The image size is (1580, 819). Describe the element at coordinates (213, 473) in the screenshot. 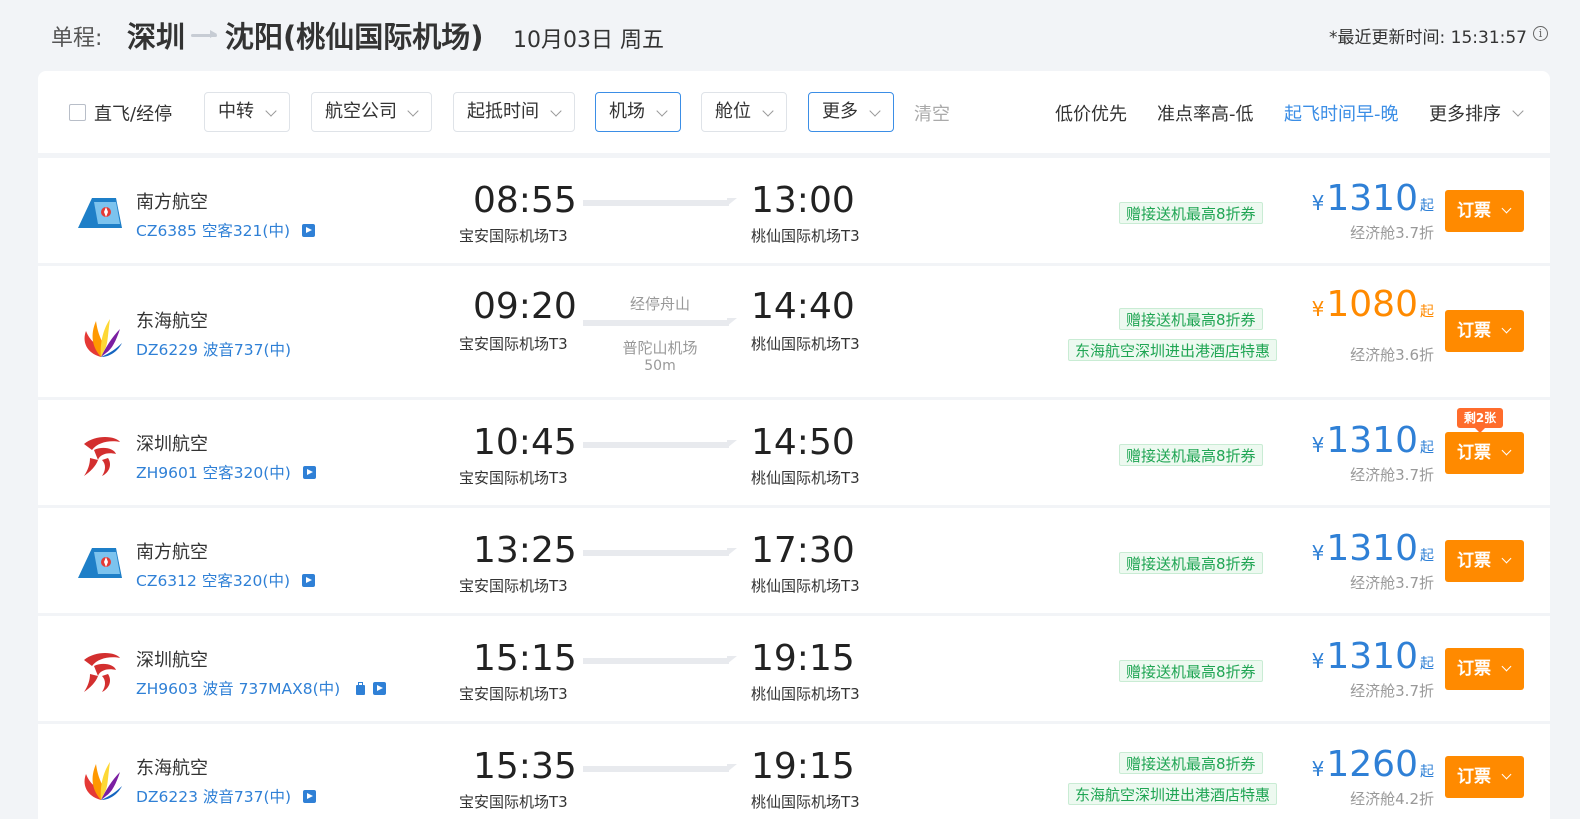

I see `flight-number-text: ZH9601 空客320(中)` at that location.